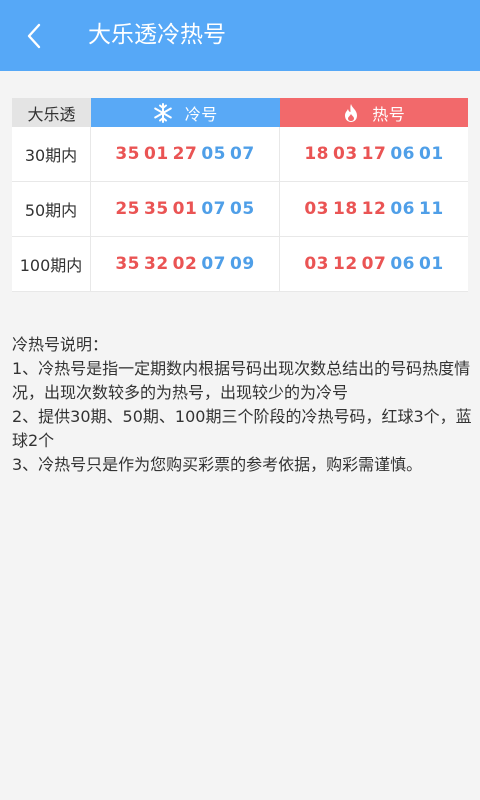 The width and height of the screenshot is (480, 800). What do you see at coordinates (431, 209) in the screenshot?
I see `blue-ball-number: 11` at bounding box center [431, 209].